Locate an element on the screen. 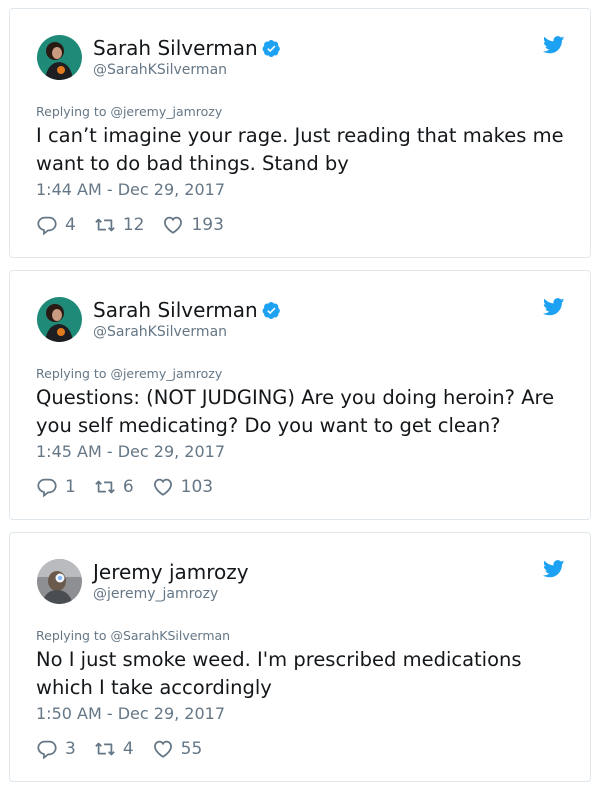  retweet-count: 12 is located at coordinates (133, 225).